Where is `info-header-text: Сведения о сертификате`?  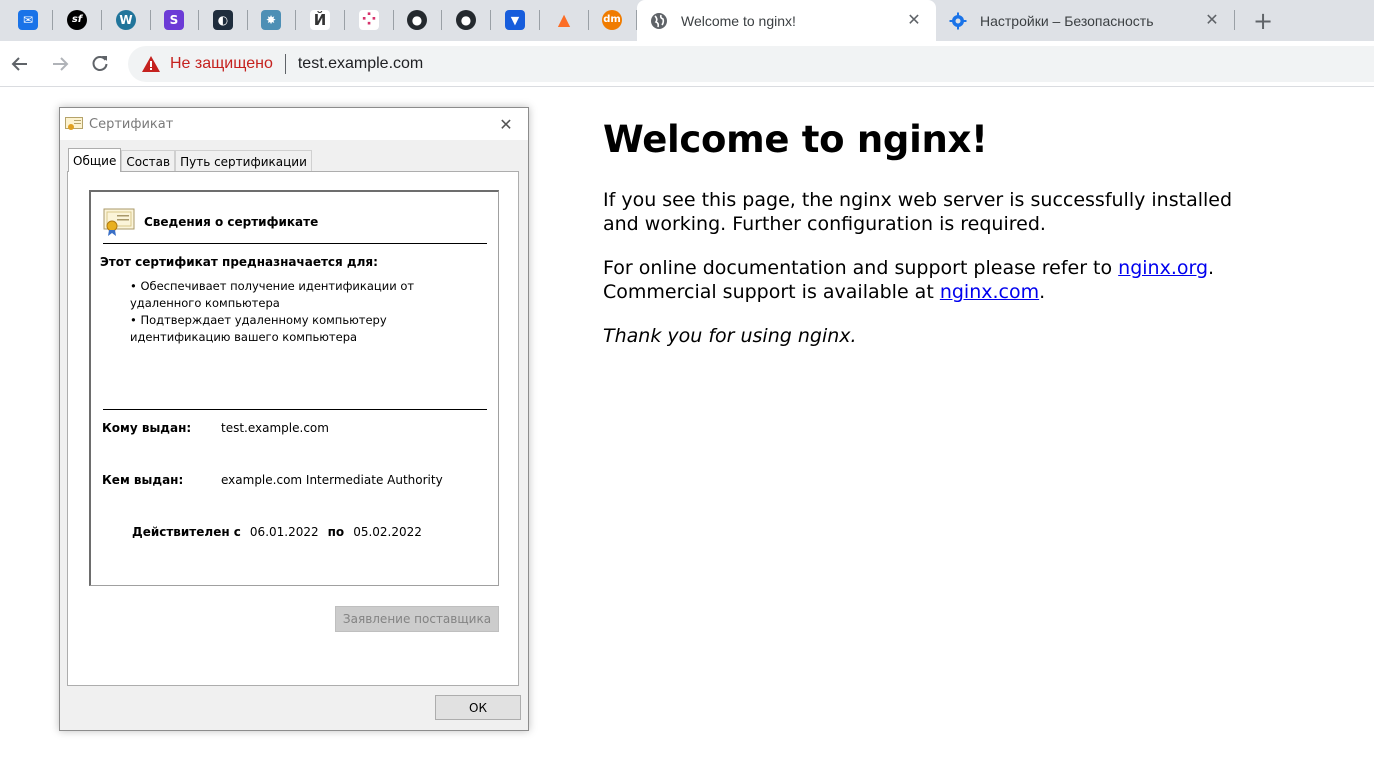 info-header-text: Сведения о сертификате is located at coordinates (231, 222).